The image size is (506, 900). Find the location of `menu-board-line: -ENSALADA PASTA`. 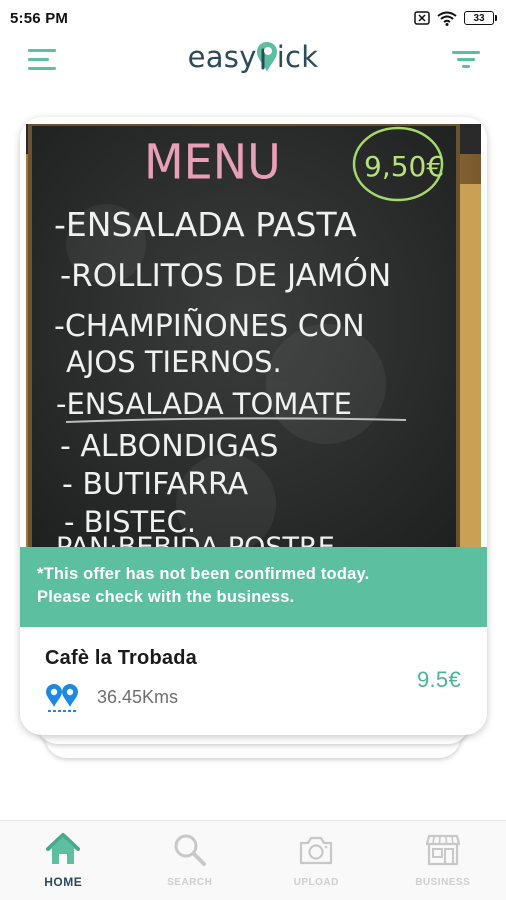

menu-board-line: -ENSALADA PASTA is located at coordinates (205, 224).